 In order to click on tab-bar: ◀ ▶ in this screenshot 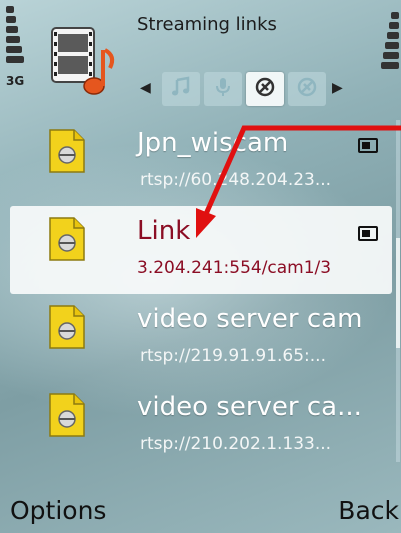, I will do `click(270, 90)`.